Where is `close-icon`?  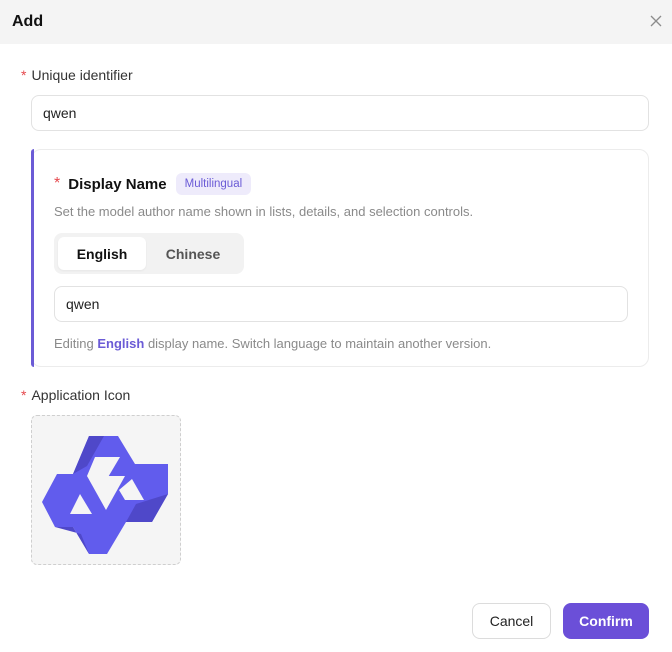
close-icon is located at coordinates (656, 21).